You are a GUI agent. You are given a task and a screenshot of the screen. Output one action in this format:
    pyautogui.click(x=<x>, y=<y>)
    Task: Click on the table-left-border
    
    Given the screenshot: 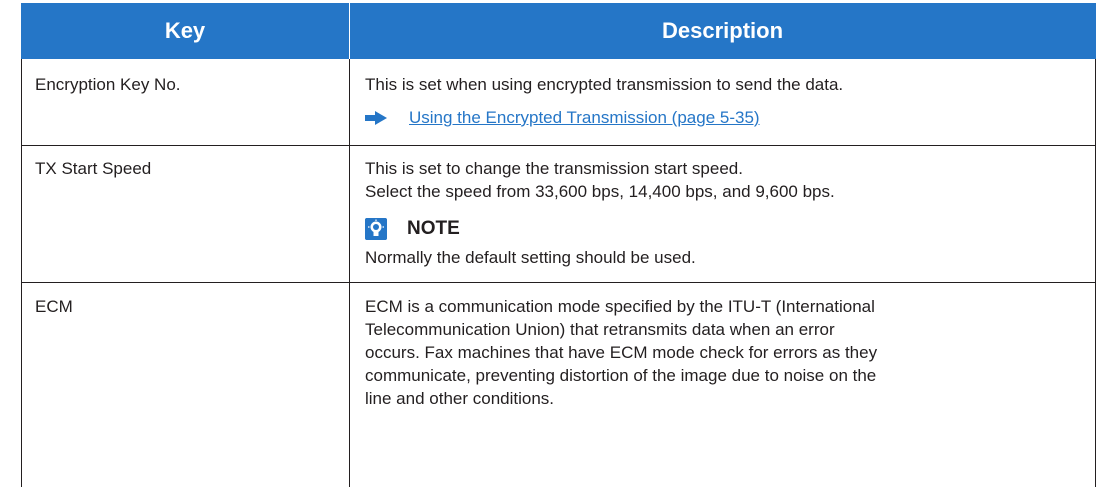 What is the action you would take?
    pyautogui.click(x=21, y=273)
    